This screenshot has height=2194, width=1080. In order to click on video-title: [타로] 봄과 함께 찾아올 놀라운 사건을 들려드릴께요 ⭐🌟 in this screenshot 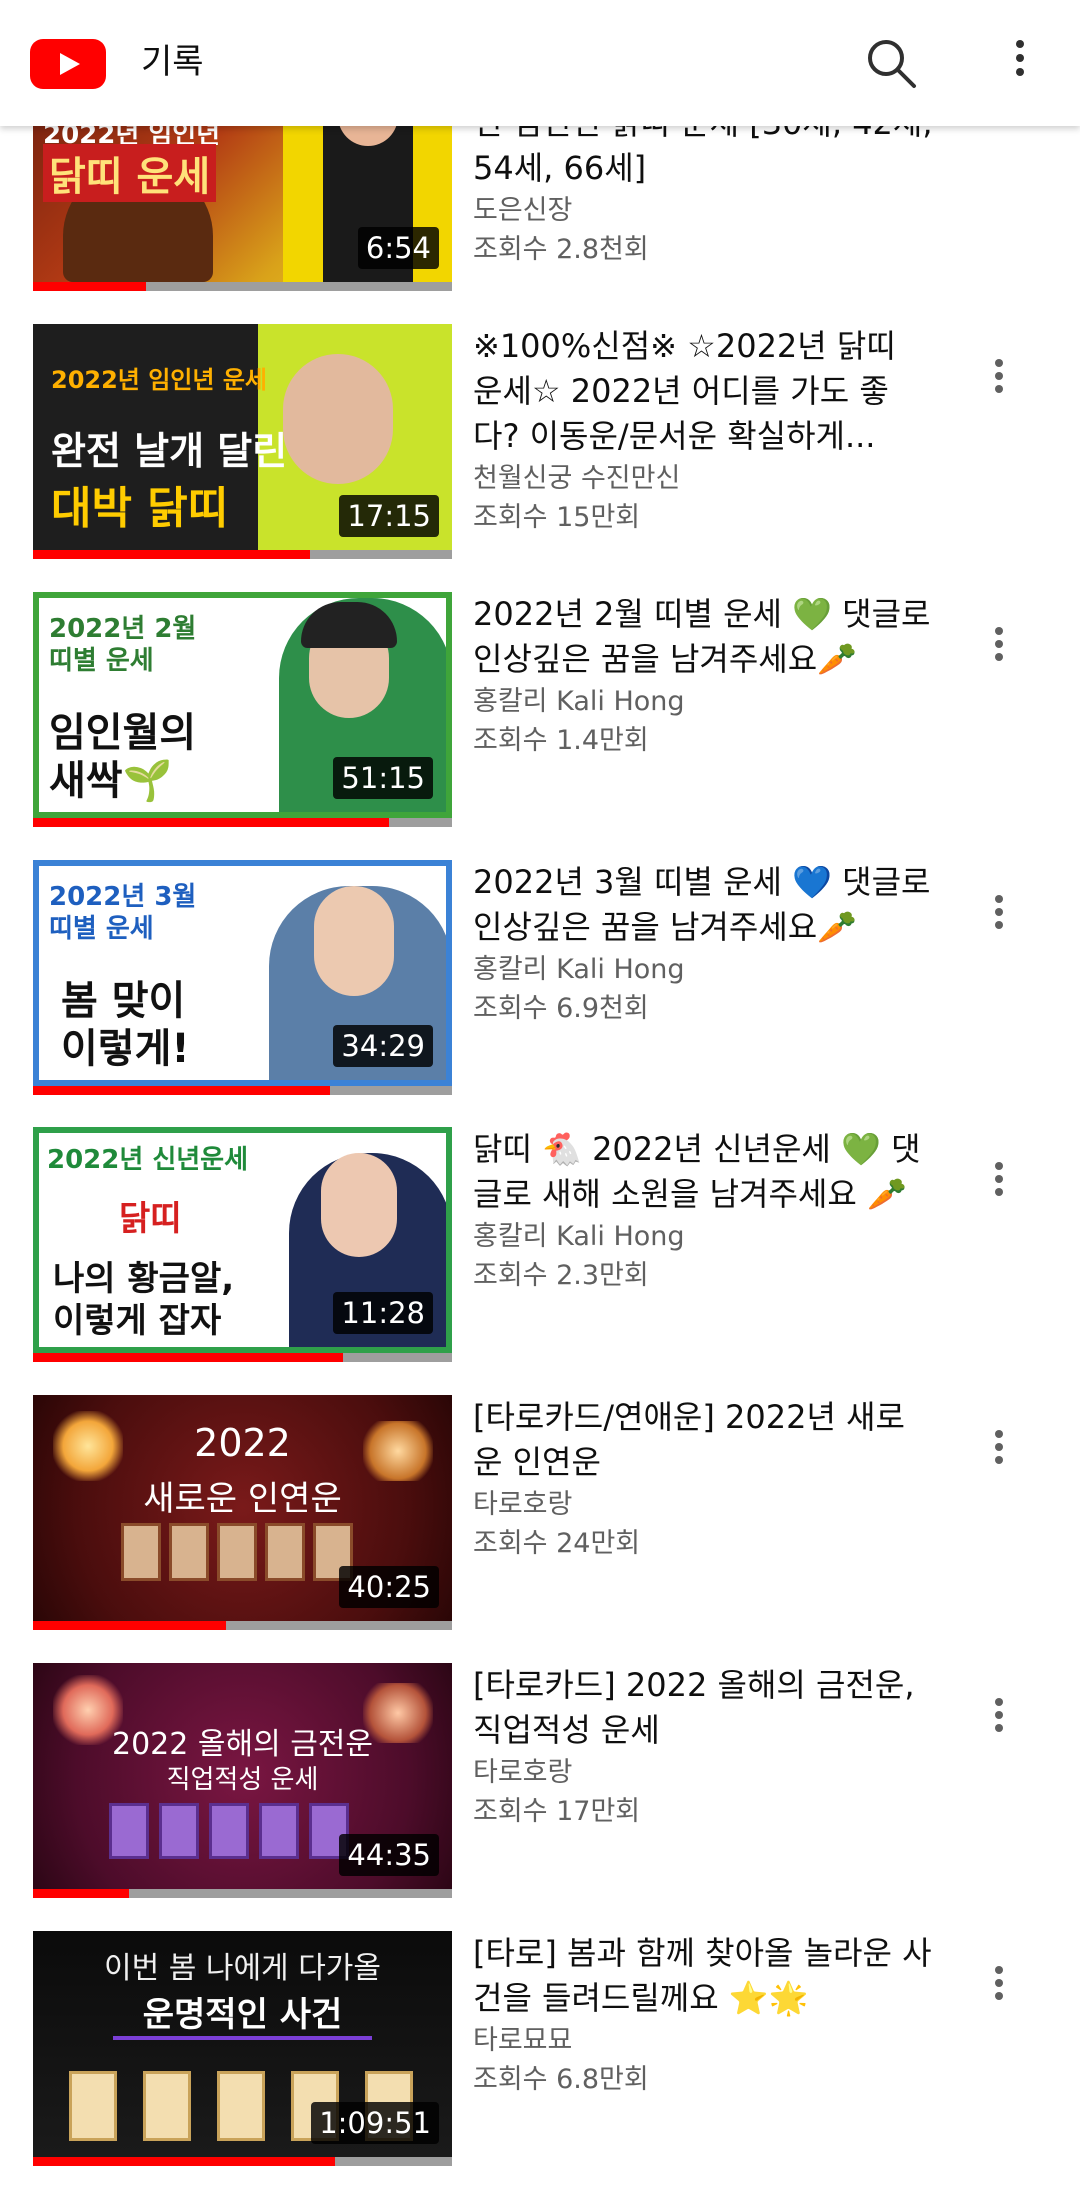, I will do `click(703, 1976)`.